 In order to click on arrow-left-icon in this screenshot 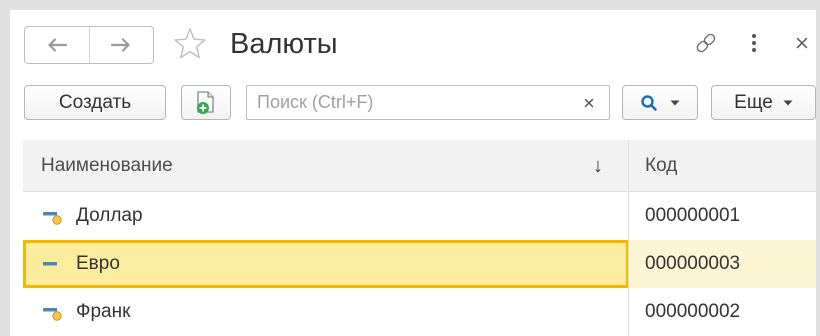, I will do `click(57, 45)`.